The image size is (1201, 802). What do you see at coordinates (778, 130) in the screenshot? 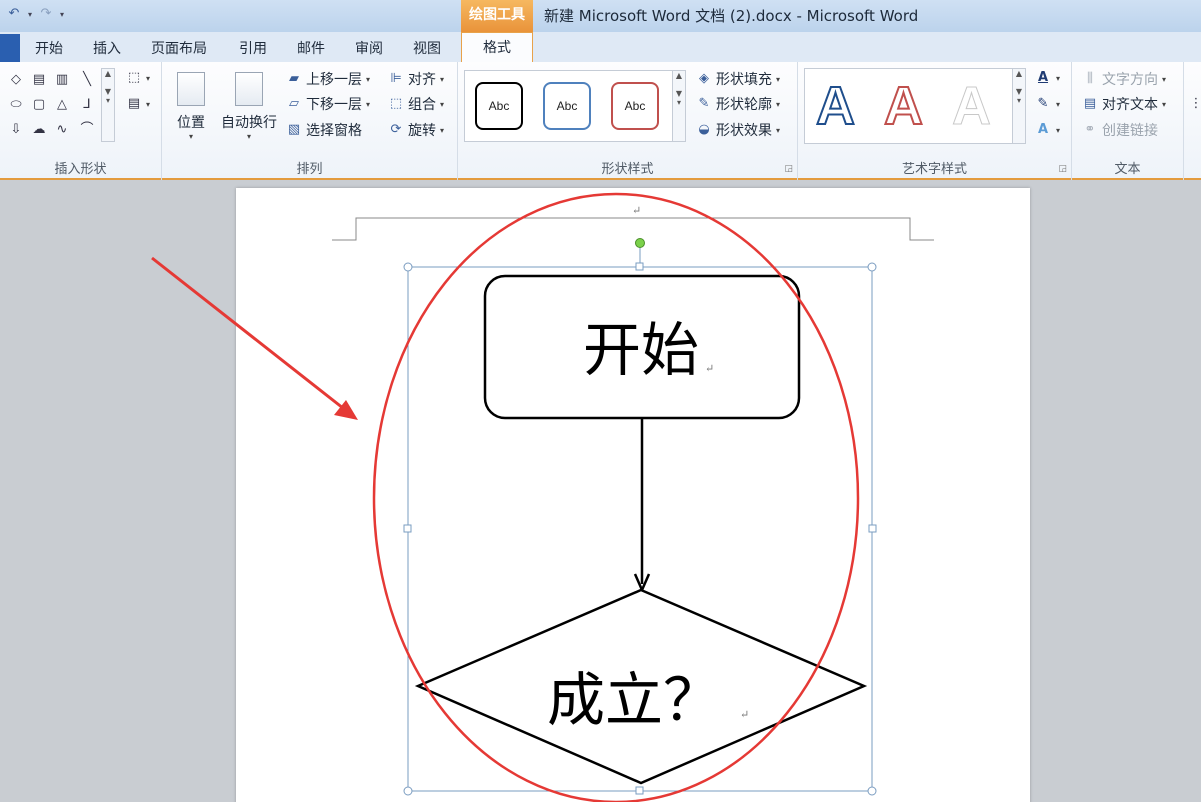
I see `shape-effects-dropdown-icon: ▾` at bounding box center [778, 130].